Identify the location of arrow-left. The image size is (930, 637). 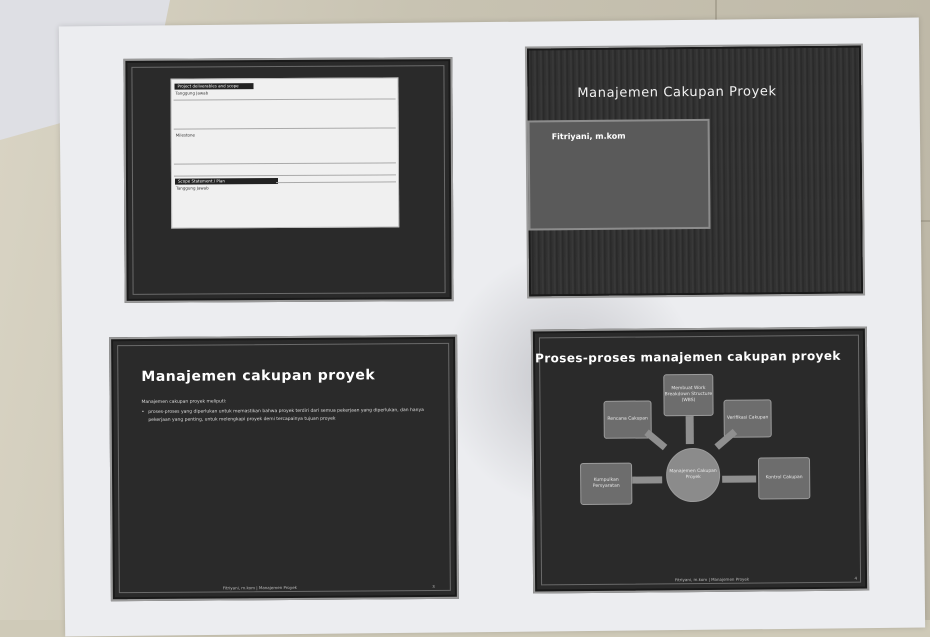
(739, 479).